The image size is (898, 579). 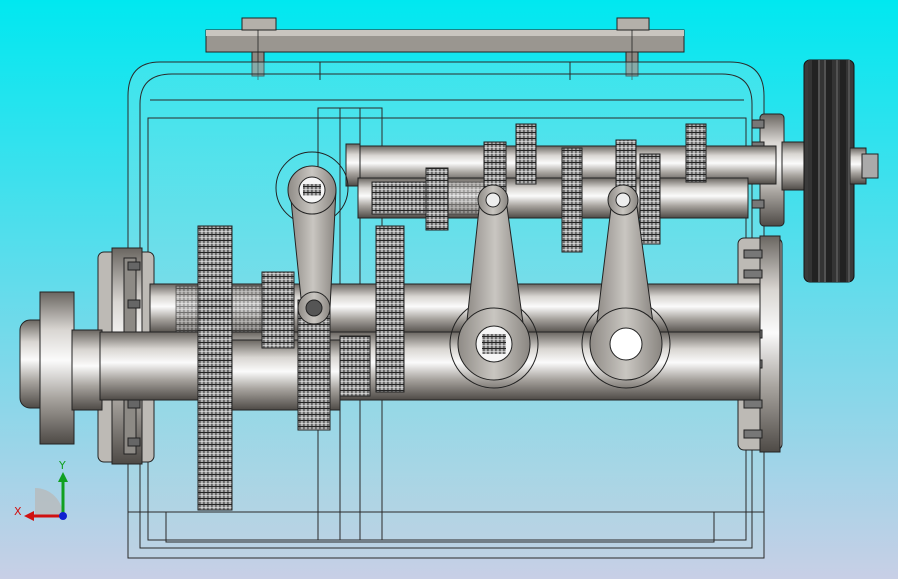 I want to click on axis-triad: X Y, so click(x=41, y=490).